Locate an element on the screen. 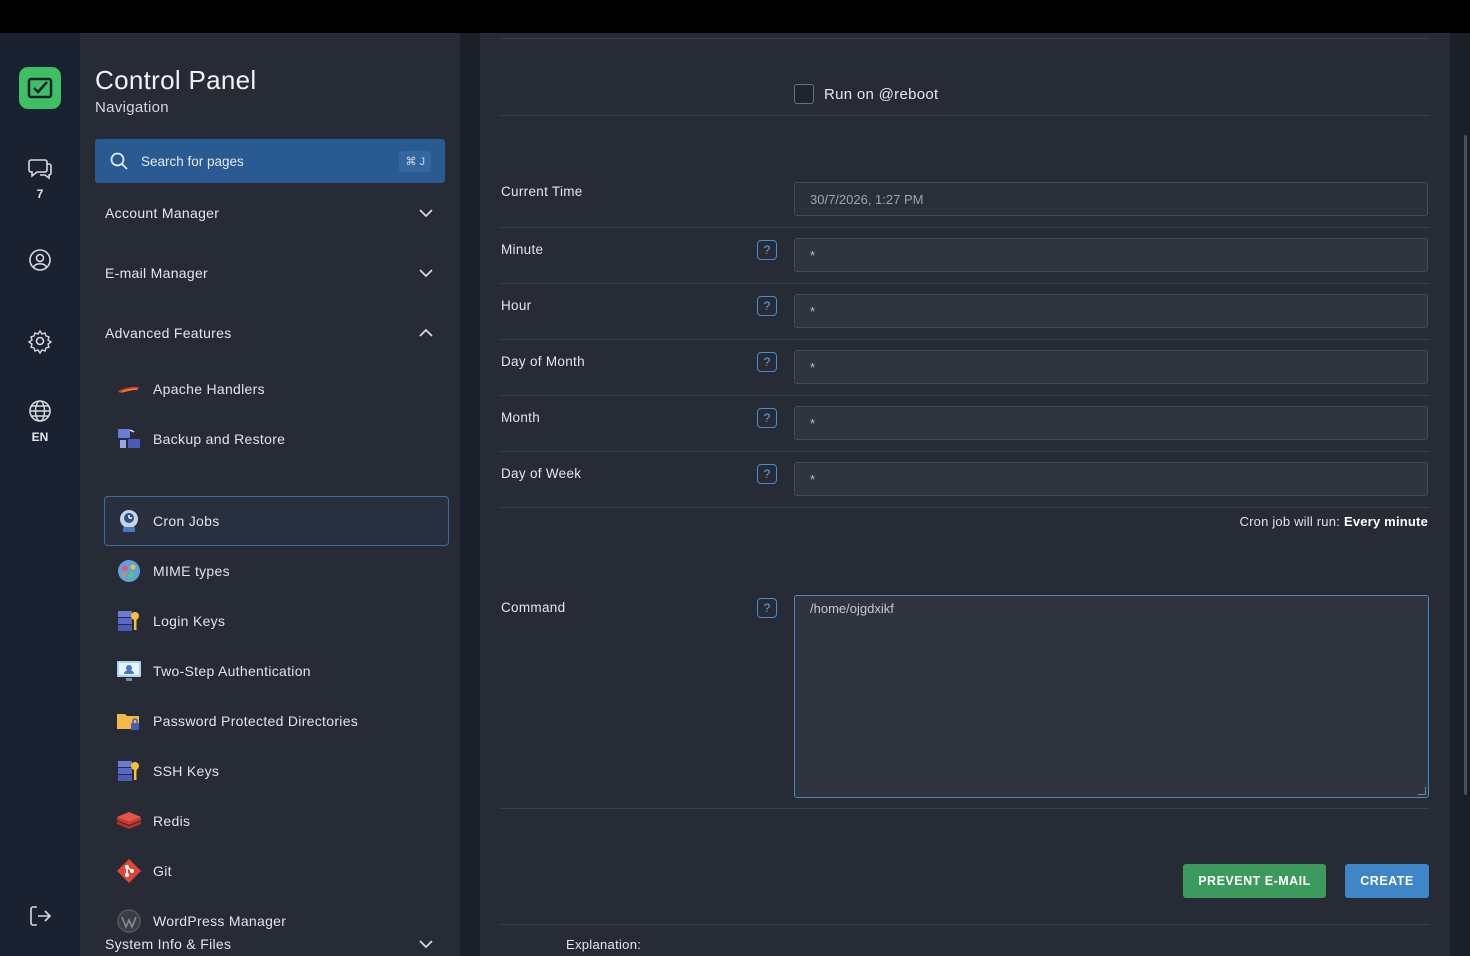 This screenshot has width=1470, height=956. reboot-option: Run on @reboot is located at coordinates (866, 94).